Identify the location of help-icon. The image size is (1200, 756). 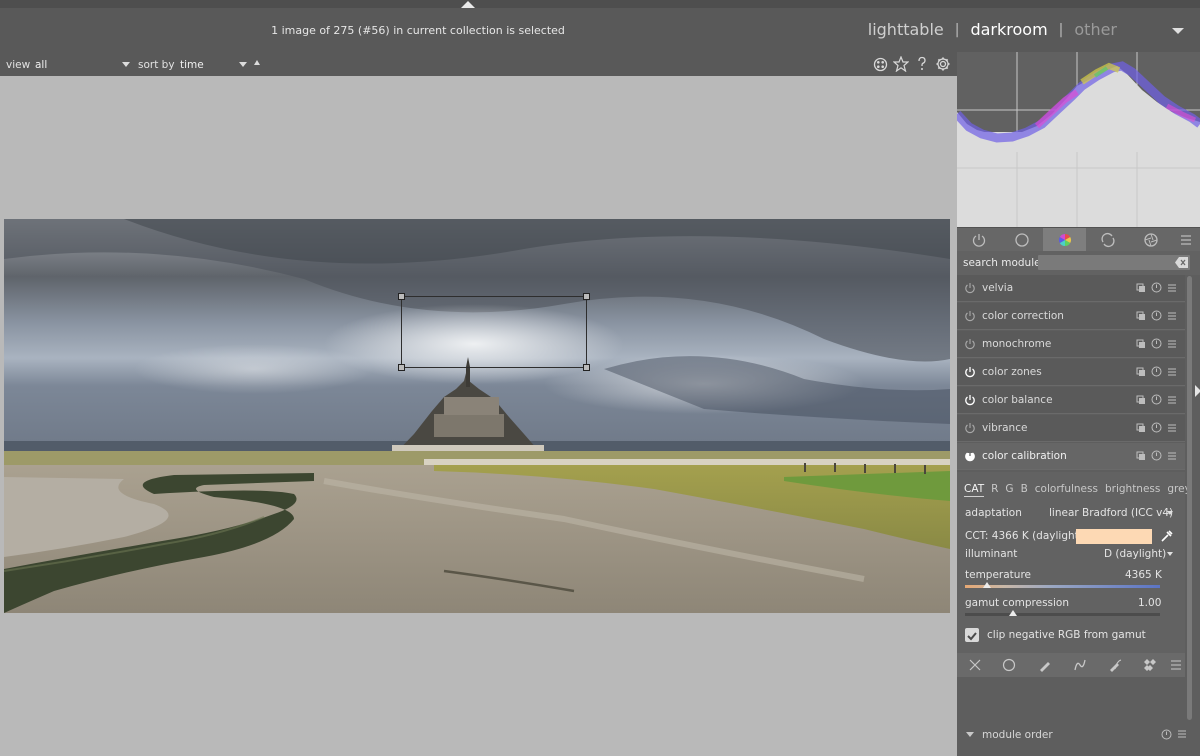
(922, 64).